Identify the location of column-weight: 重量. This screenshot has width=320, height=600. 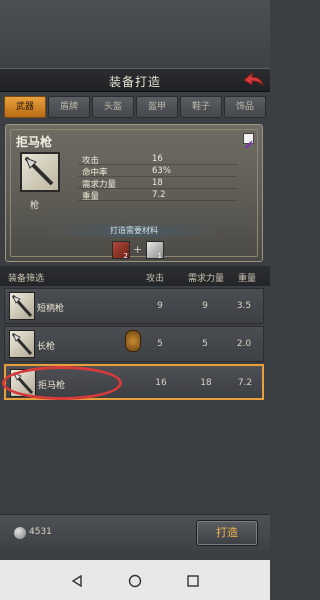
(247, 279).